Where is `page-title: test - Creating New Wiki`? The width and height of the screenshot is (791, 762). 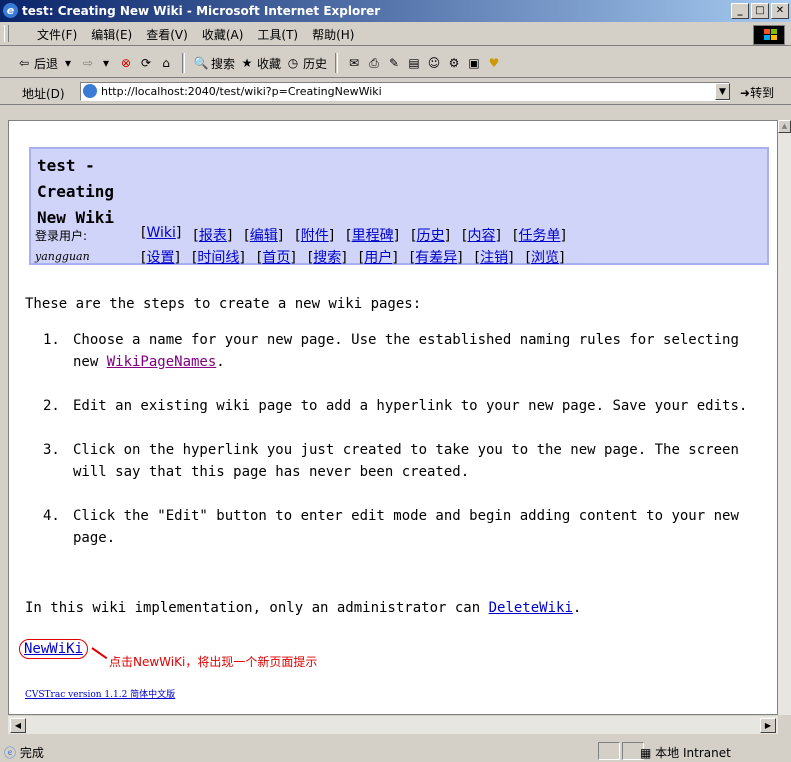
page-title: test - Creating New Wiki is located at coordinates (76, 191).